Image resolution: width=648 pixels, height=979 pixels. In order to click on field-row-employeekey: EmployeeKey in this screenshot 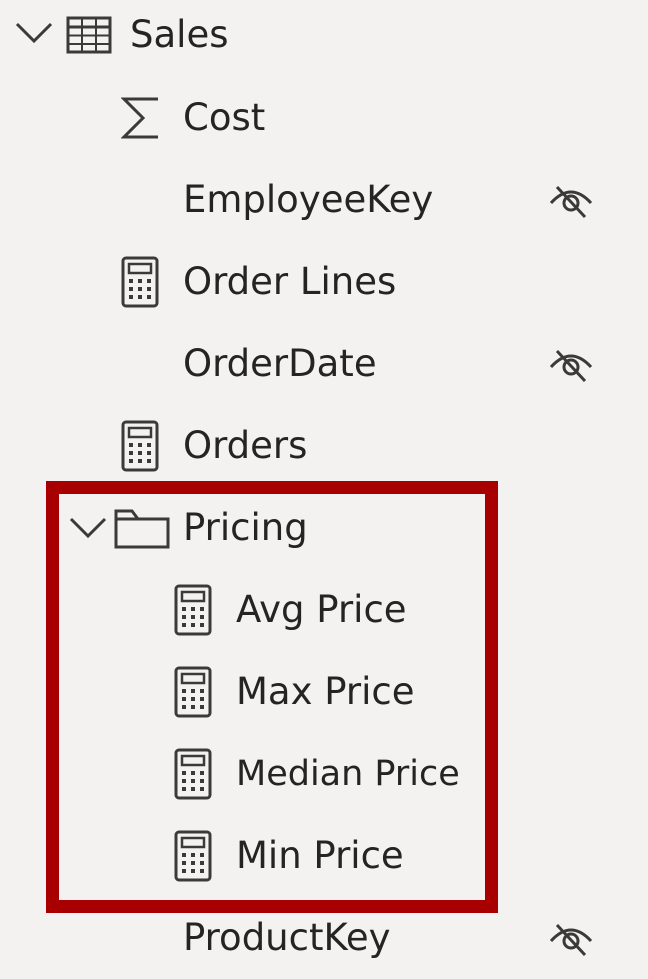, I will do `click(324, 200)`.